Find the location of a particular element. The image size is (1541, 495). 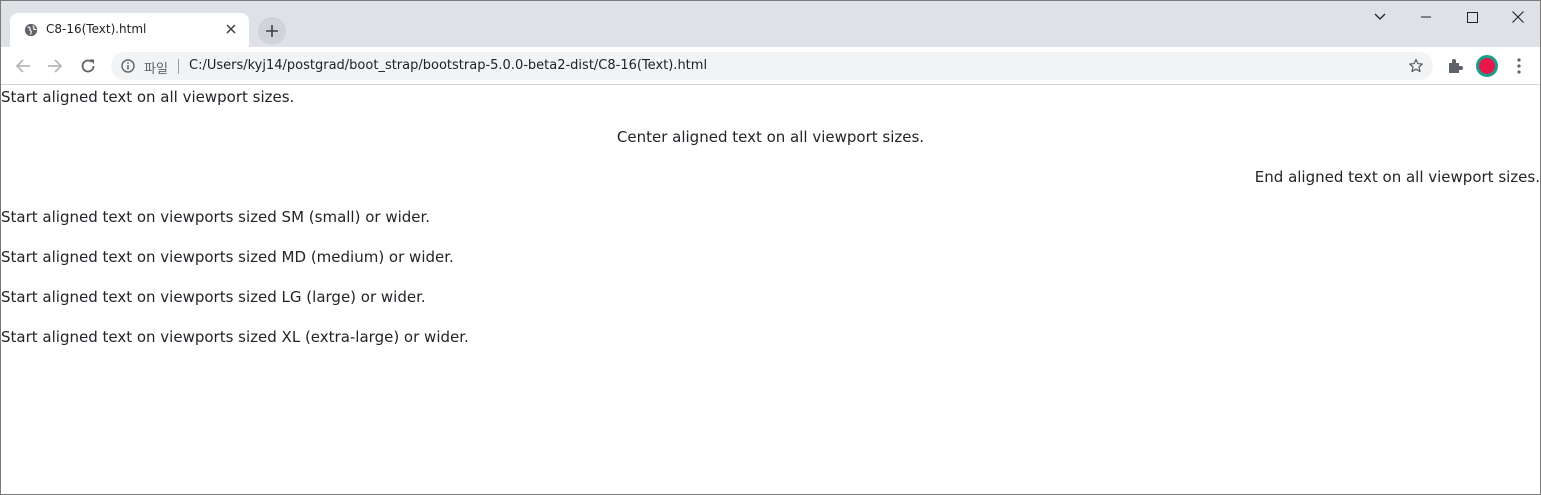

plus-icon is located at coordinates (272, 31).